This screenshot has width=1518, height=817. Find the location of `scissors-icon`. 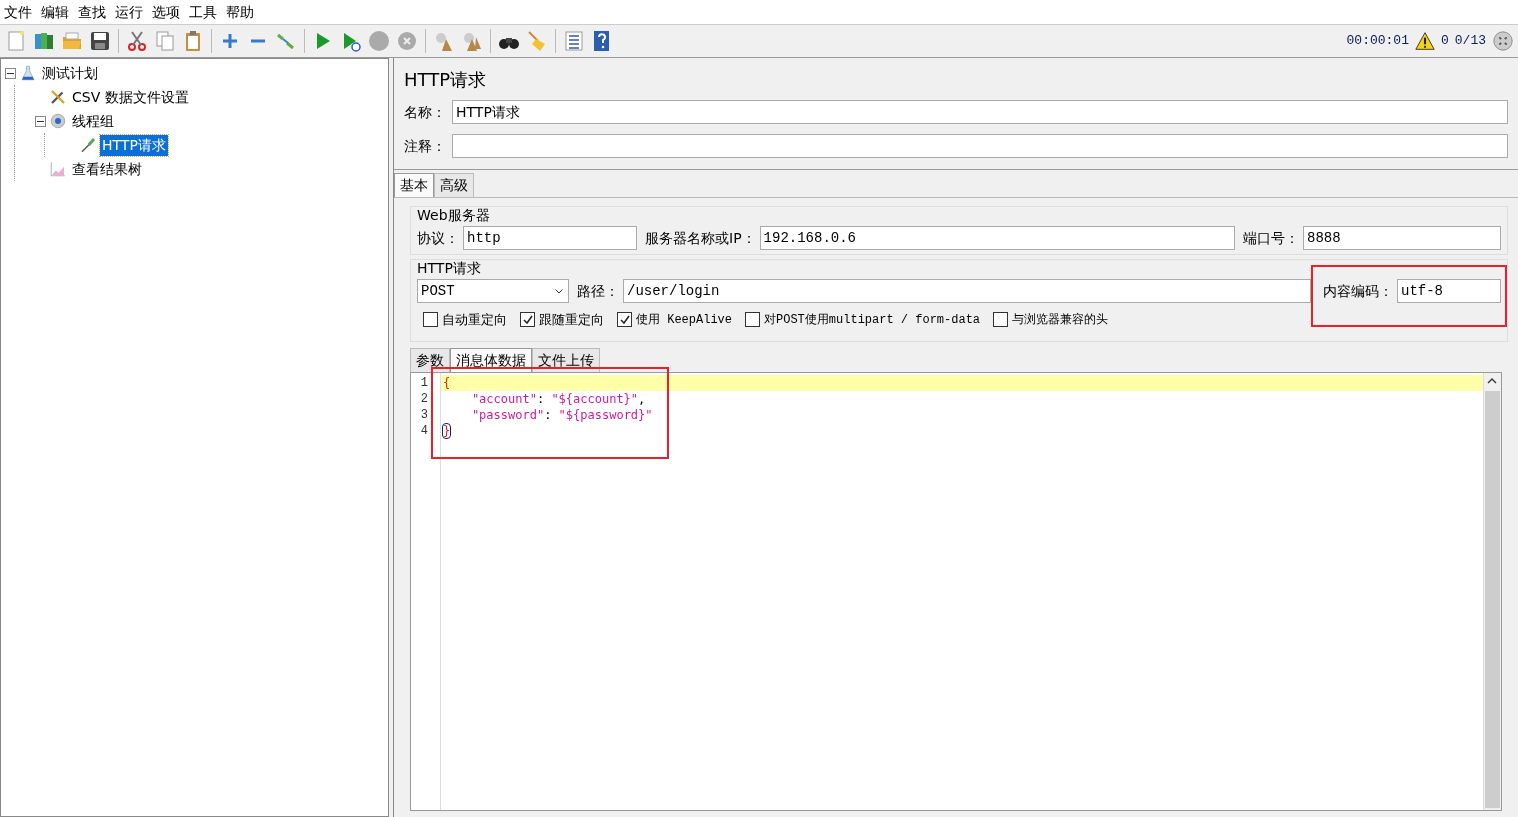

scissors-icon is located at coordinates (137, 41).